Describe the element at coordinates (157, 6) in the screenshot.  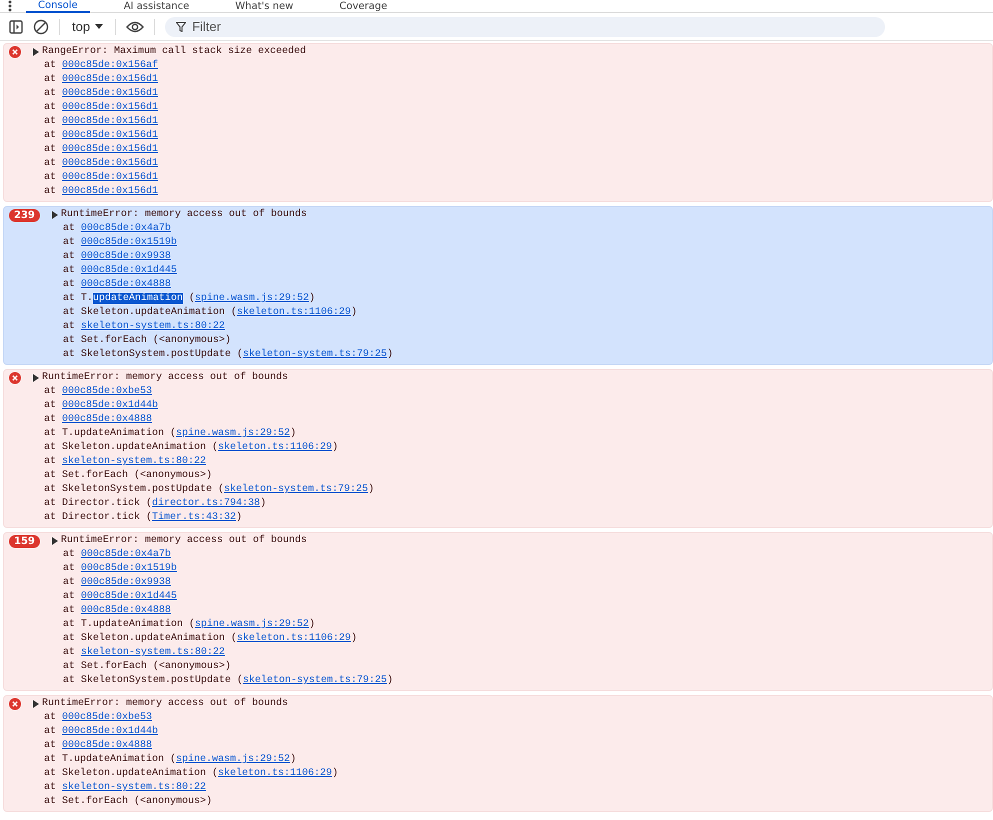
I see `panel-tab: AI assistance` at that location.